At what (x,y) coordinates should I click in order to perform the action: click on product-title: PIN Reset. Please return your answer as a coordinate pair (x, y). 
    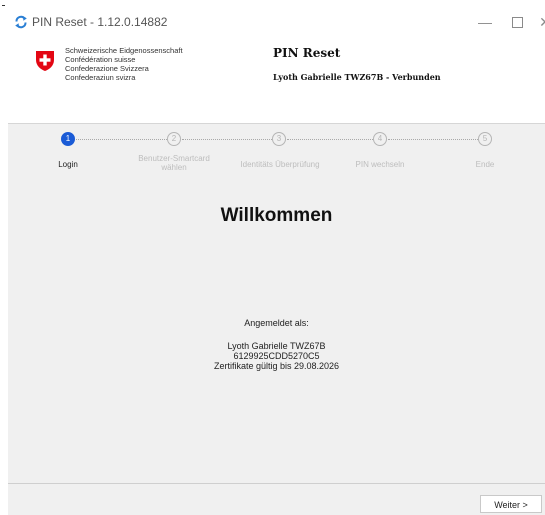
    Looking at the image, I should click on (307, 53).